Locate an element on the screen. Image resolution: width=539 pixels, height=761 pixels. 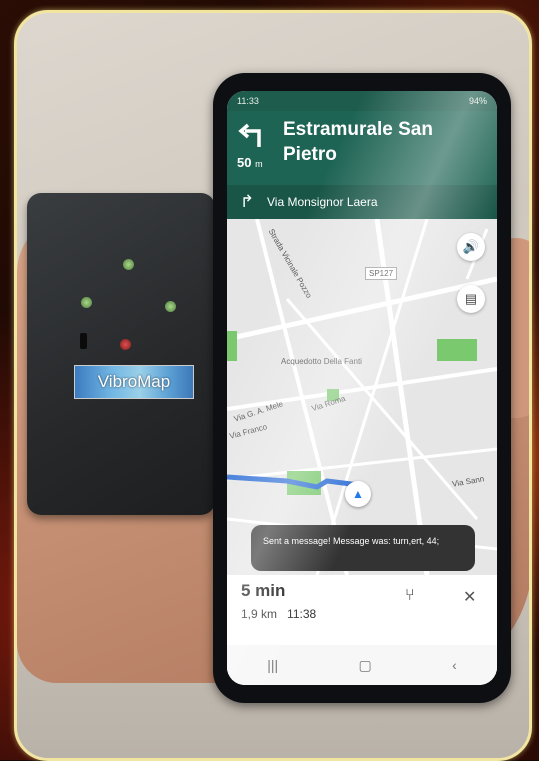
recent-apps-icon: ||| is located at coordinates (272, 665).